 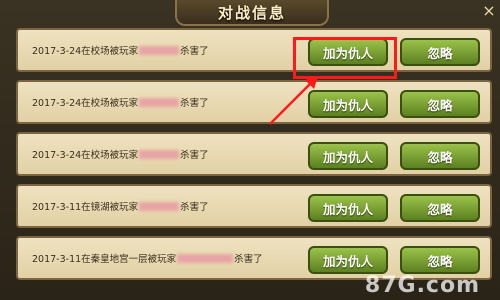 I want to click on highlight-box, so click(x=345, y=58).